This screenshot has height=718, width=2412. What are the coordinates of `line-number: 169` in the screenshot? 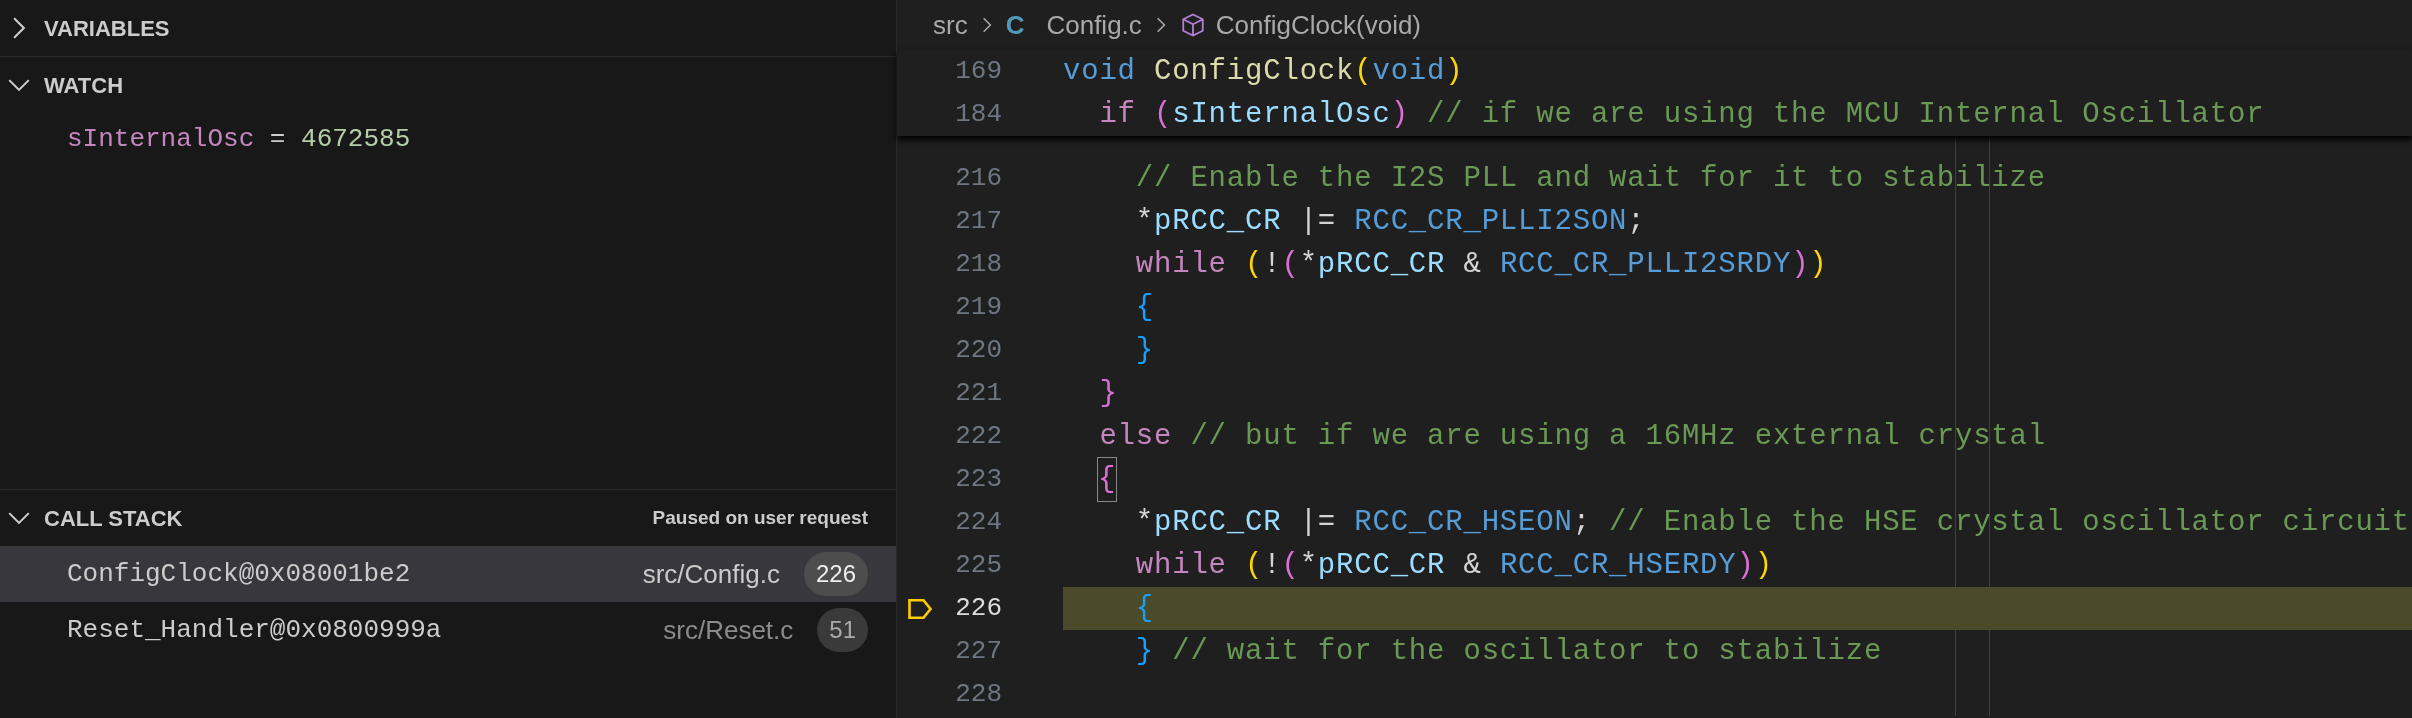 It's located at (978, 71).